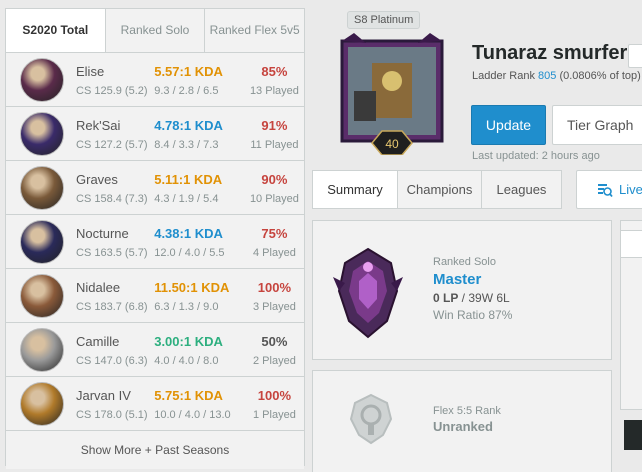 The image size is (642, 472). I want to click on favorite-toggle, so click(635, 56).